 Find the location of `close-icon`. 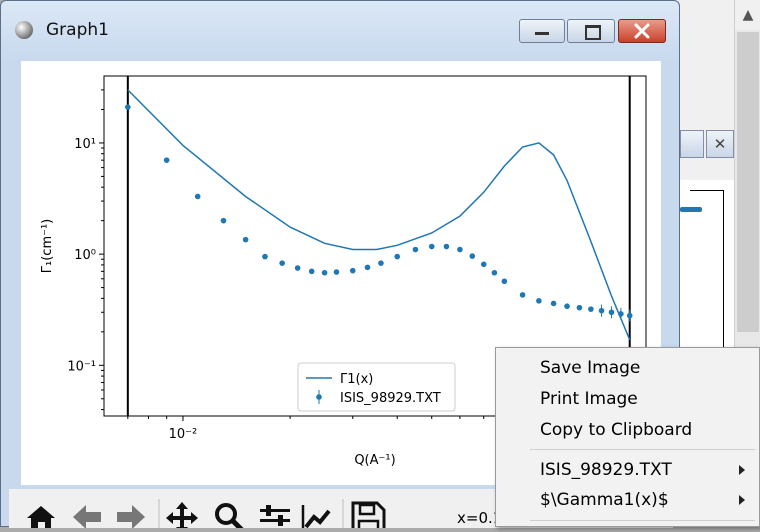

close-icon is located at coordinates (642, 31).